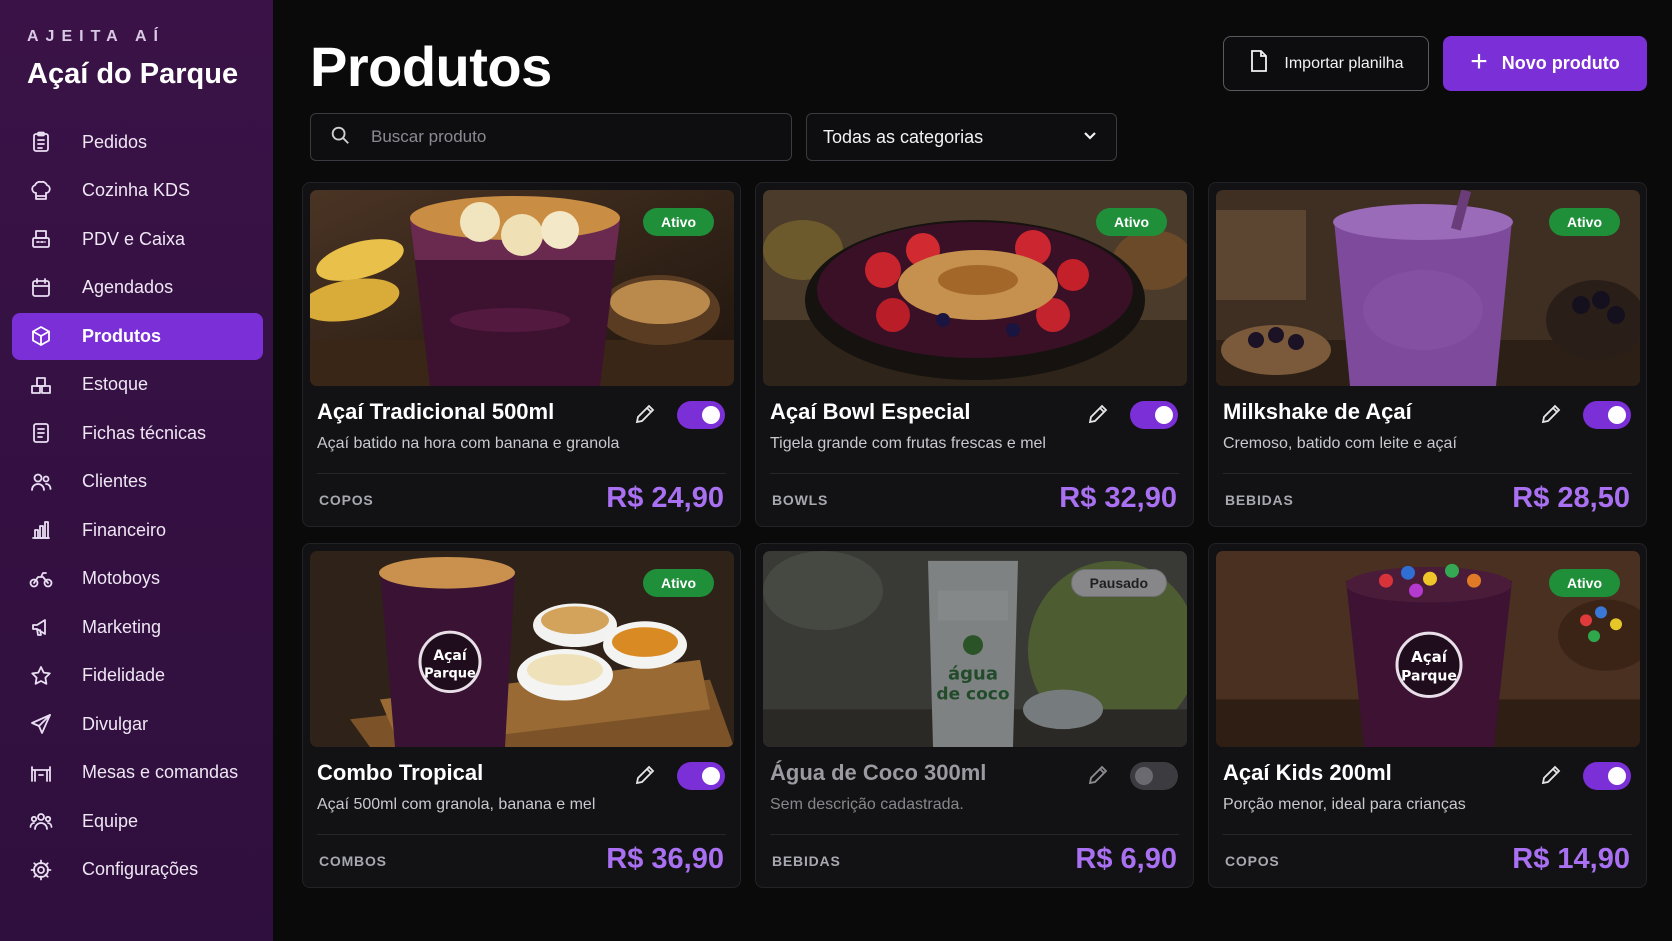 The image size is (1672, 941). I want to click on product-image-acai-cup: Ativo, so click(522, 288).